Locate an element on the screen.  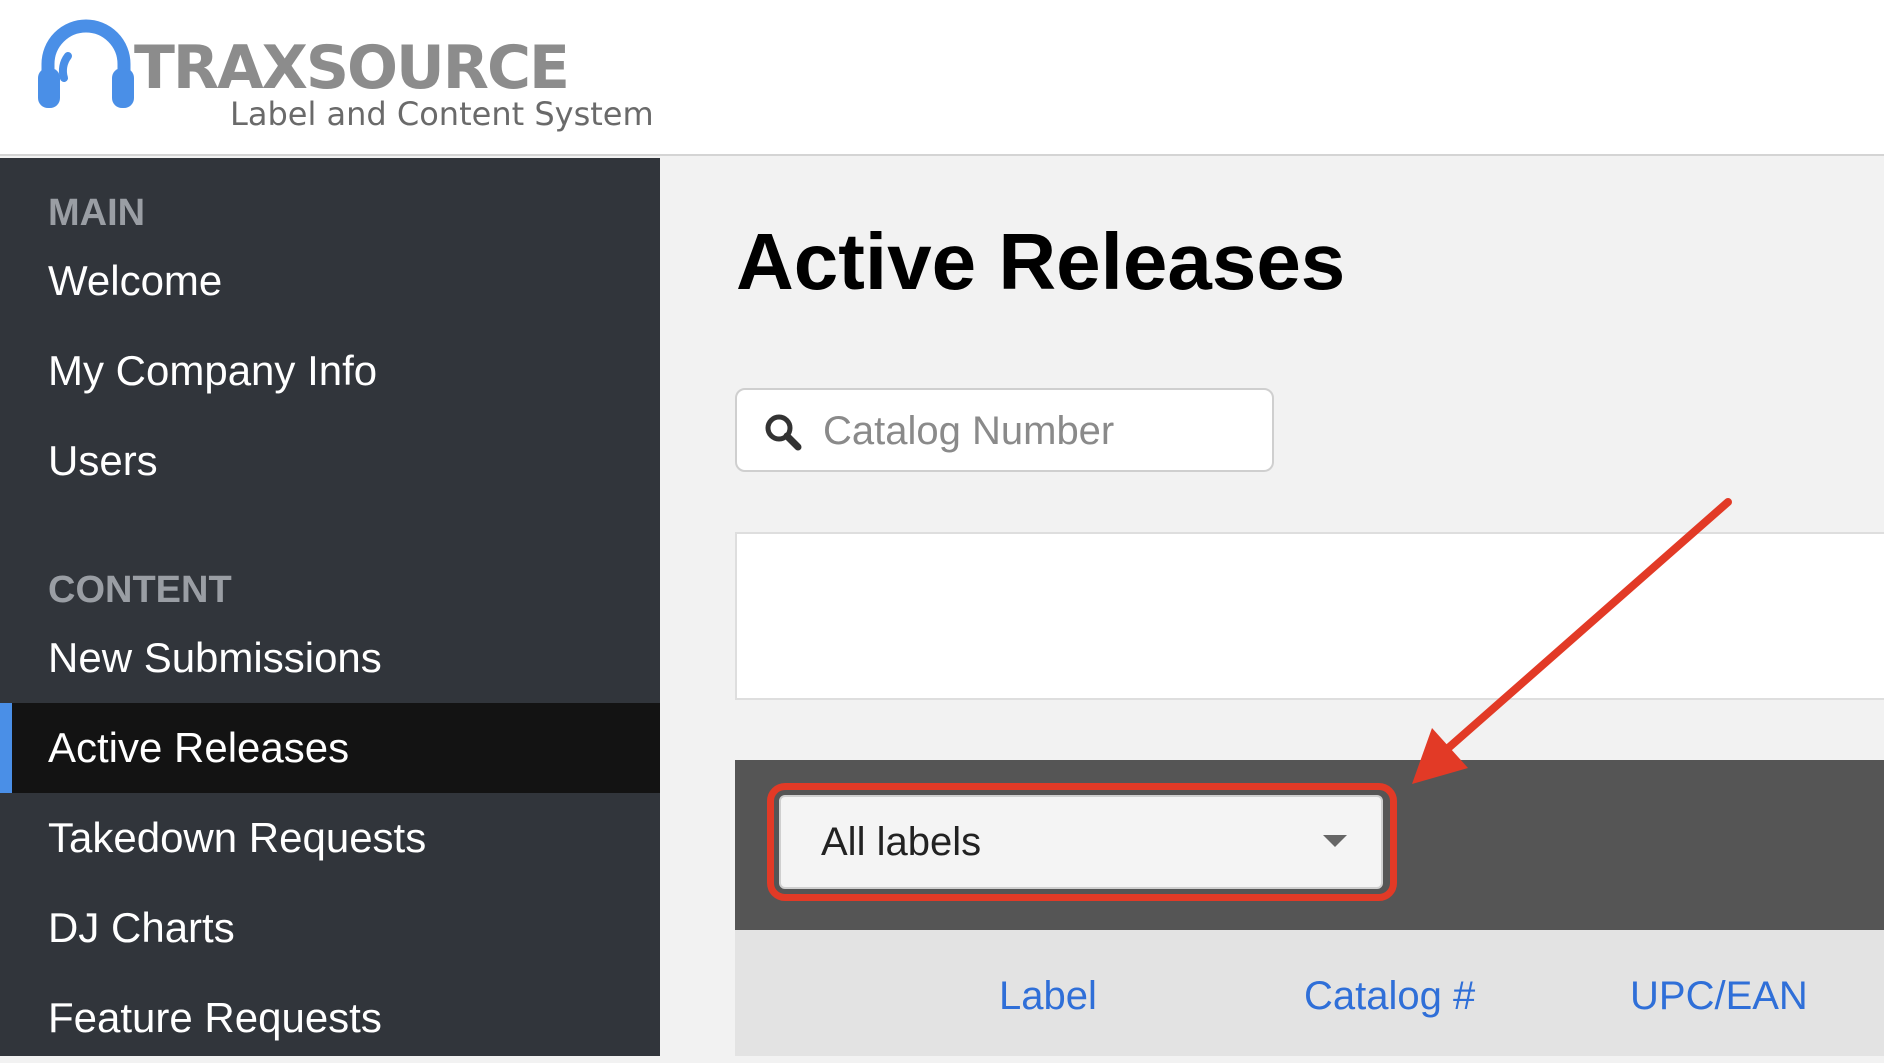
sidebar-item-welcome: Welcome is located at coordinates (330, 281).